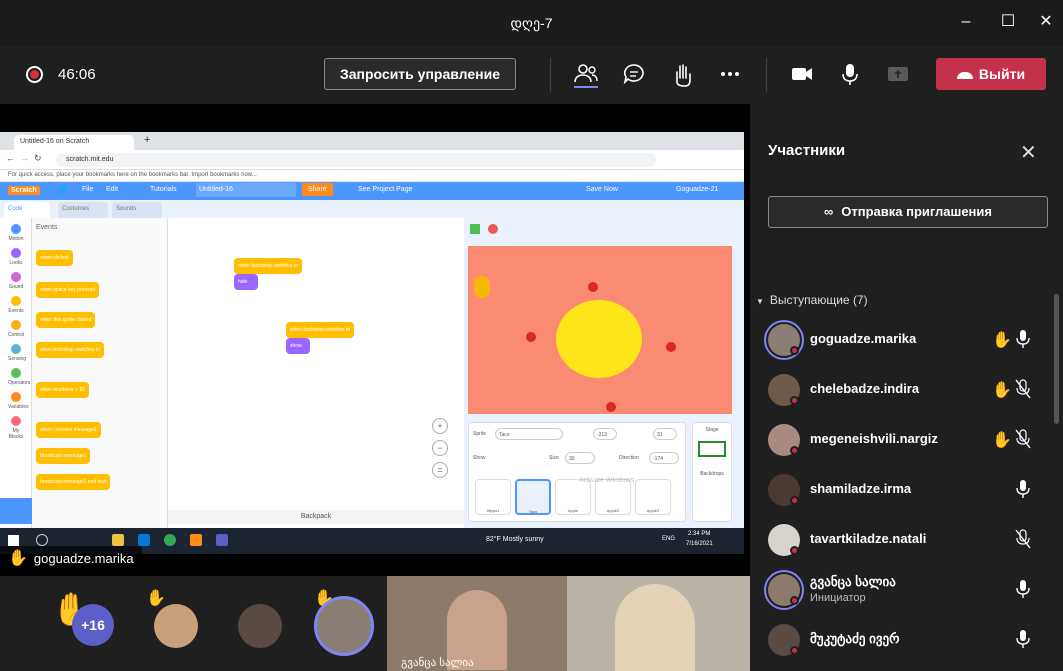  Describe the element at coordinates (682, 74) in the screenshot. I see `raise-hand-icon` at that location.